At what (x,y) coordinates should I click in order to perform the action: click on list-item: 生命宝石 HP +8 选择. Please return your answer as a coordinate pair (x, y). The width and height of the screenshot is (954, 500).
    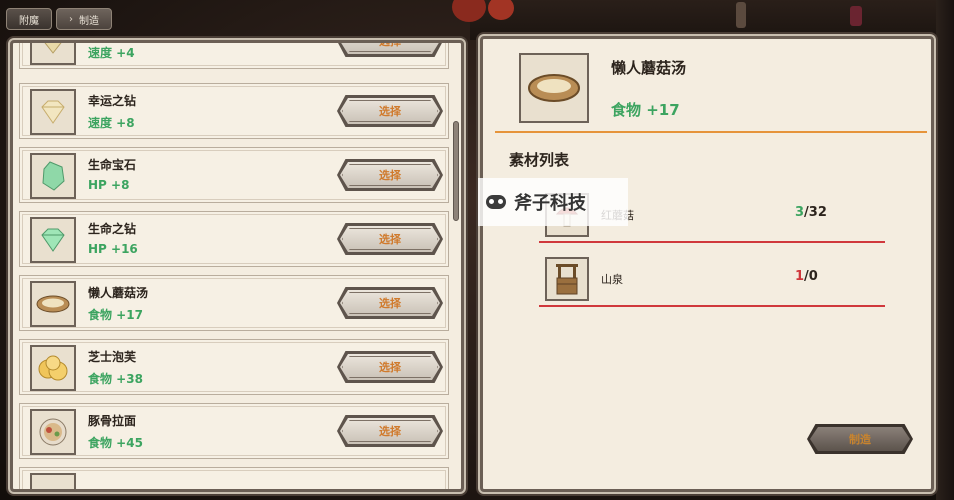
    Looking at the image, I should click on (234, 175).